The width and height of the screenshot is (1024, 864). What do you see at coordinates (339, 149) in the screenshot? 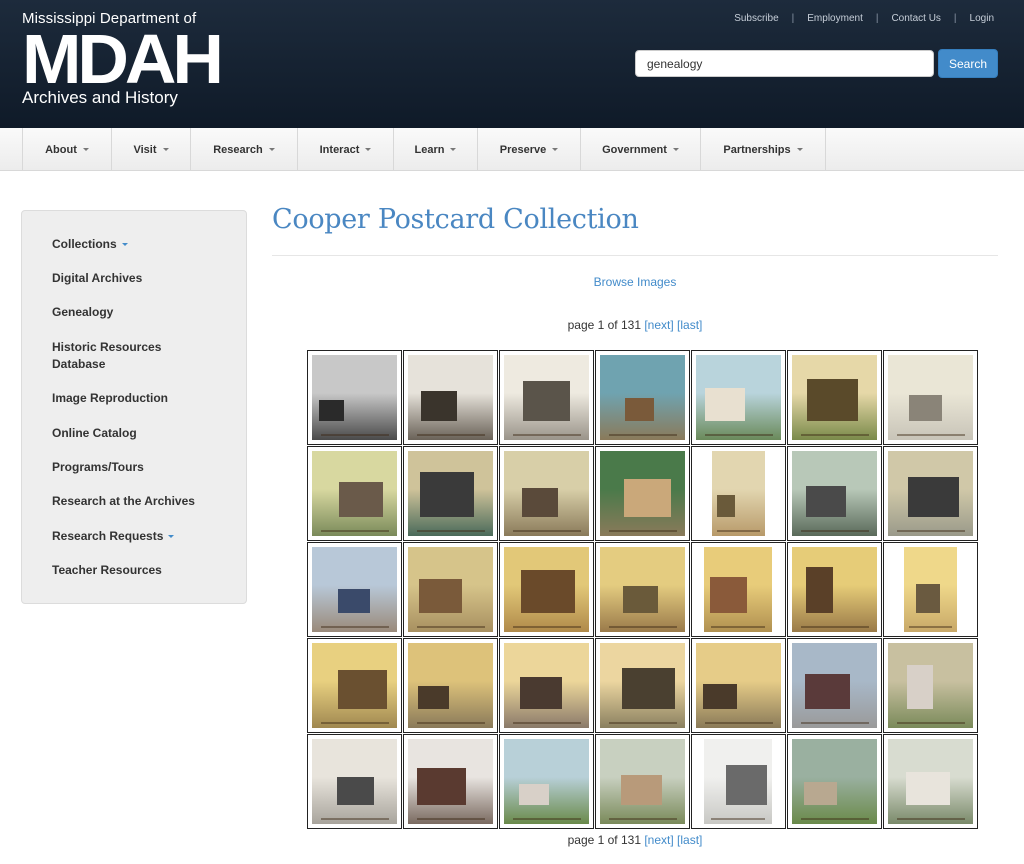
I see `nav-label: Interact` at bounding box center [339, 149].